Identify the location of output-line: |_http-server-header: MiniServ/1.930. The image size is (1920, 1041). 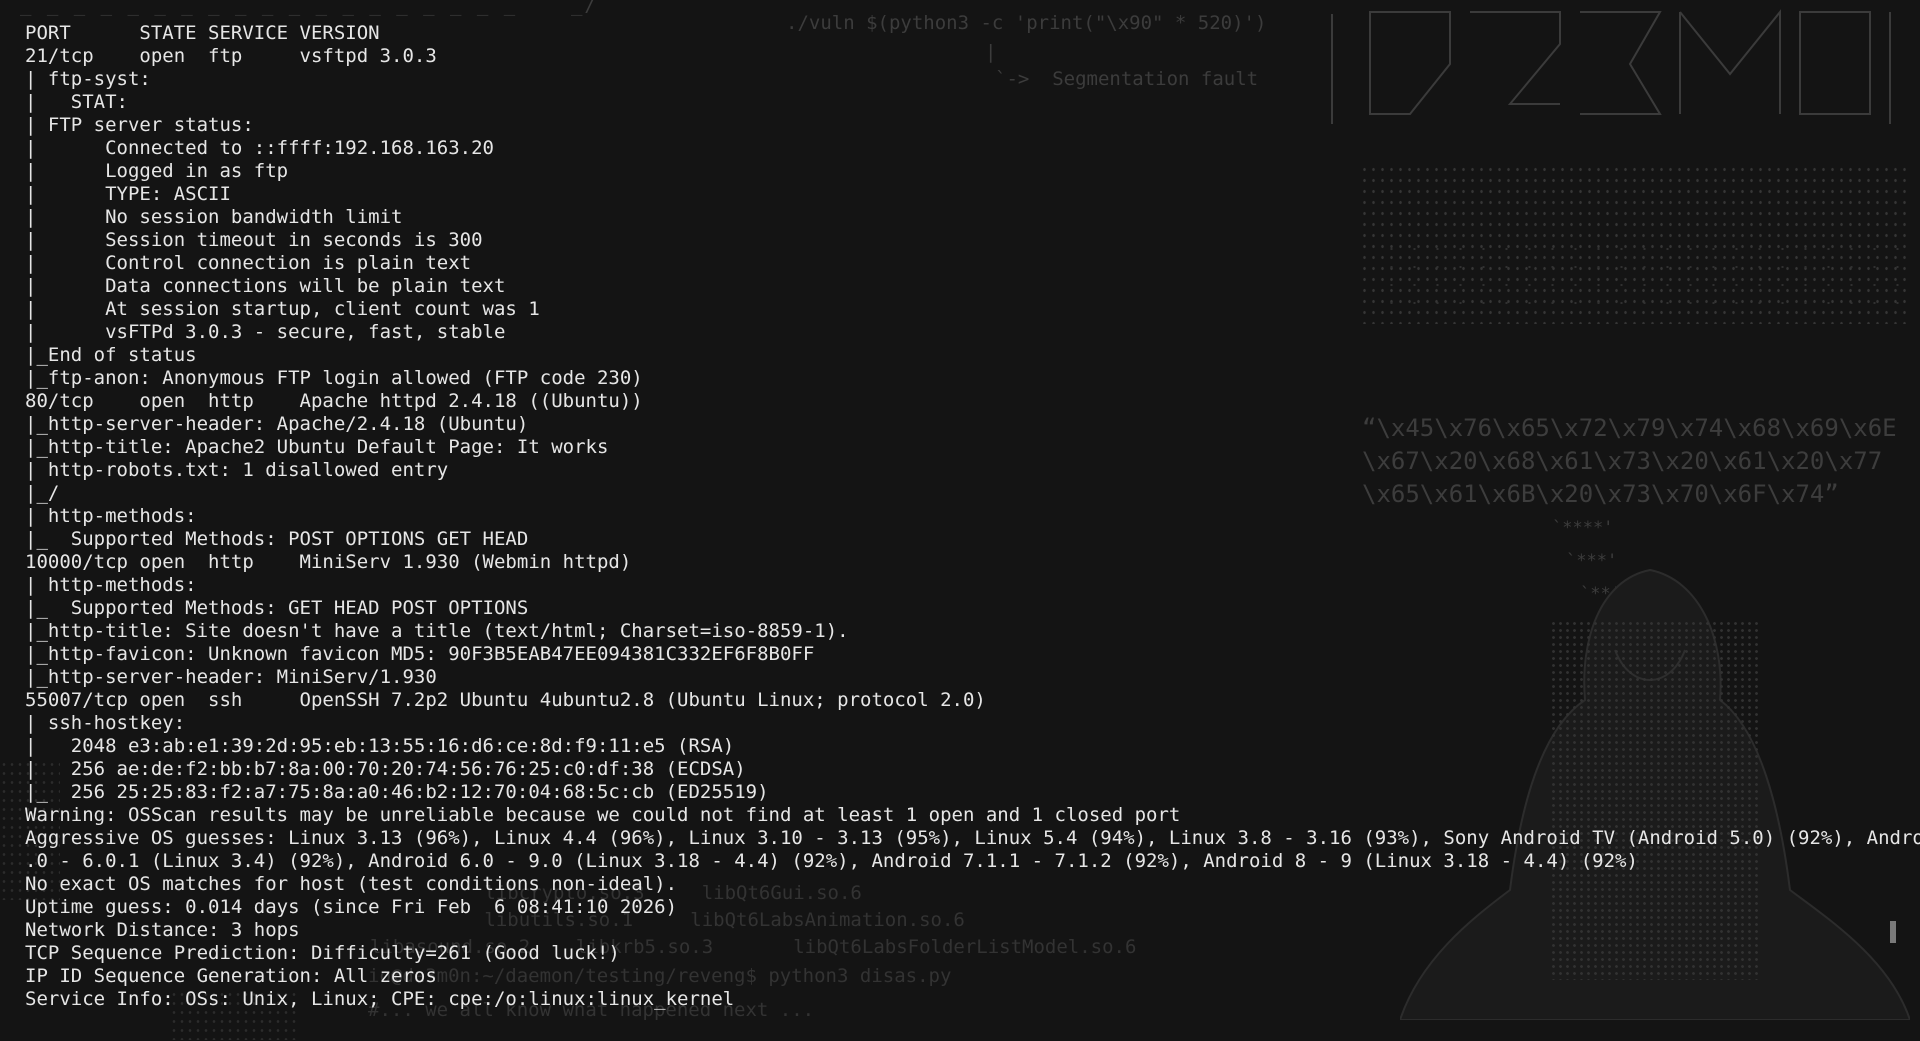
(231, 677).